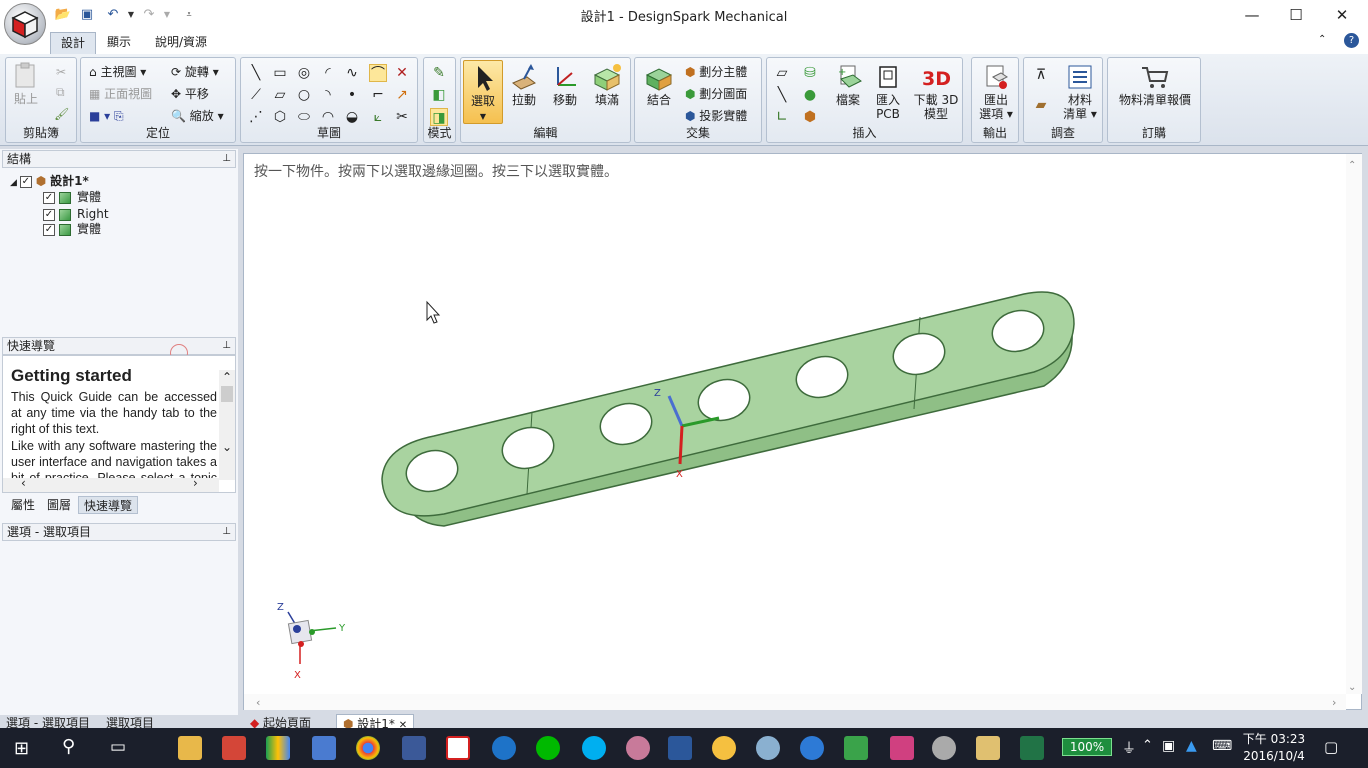  Describe the element at coordinates (439, 73) in the screenshot. I see `sketch-mode-icon: ✎` at that location.